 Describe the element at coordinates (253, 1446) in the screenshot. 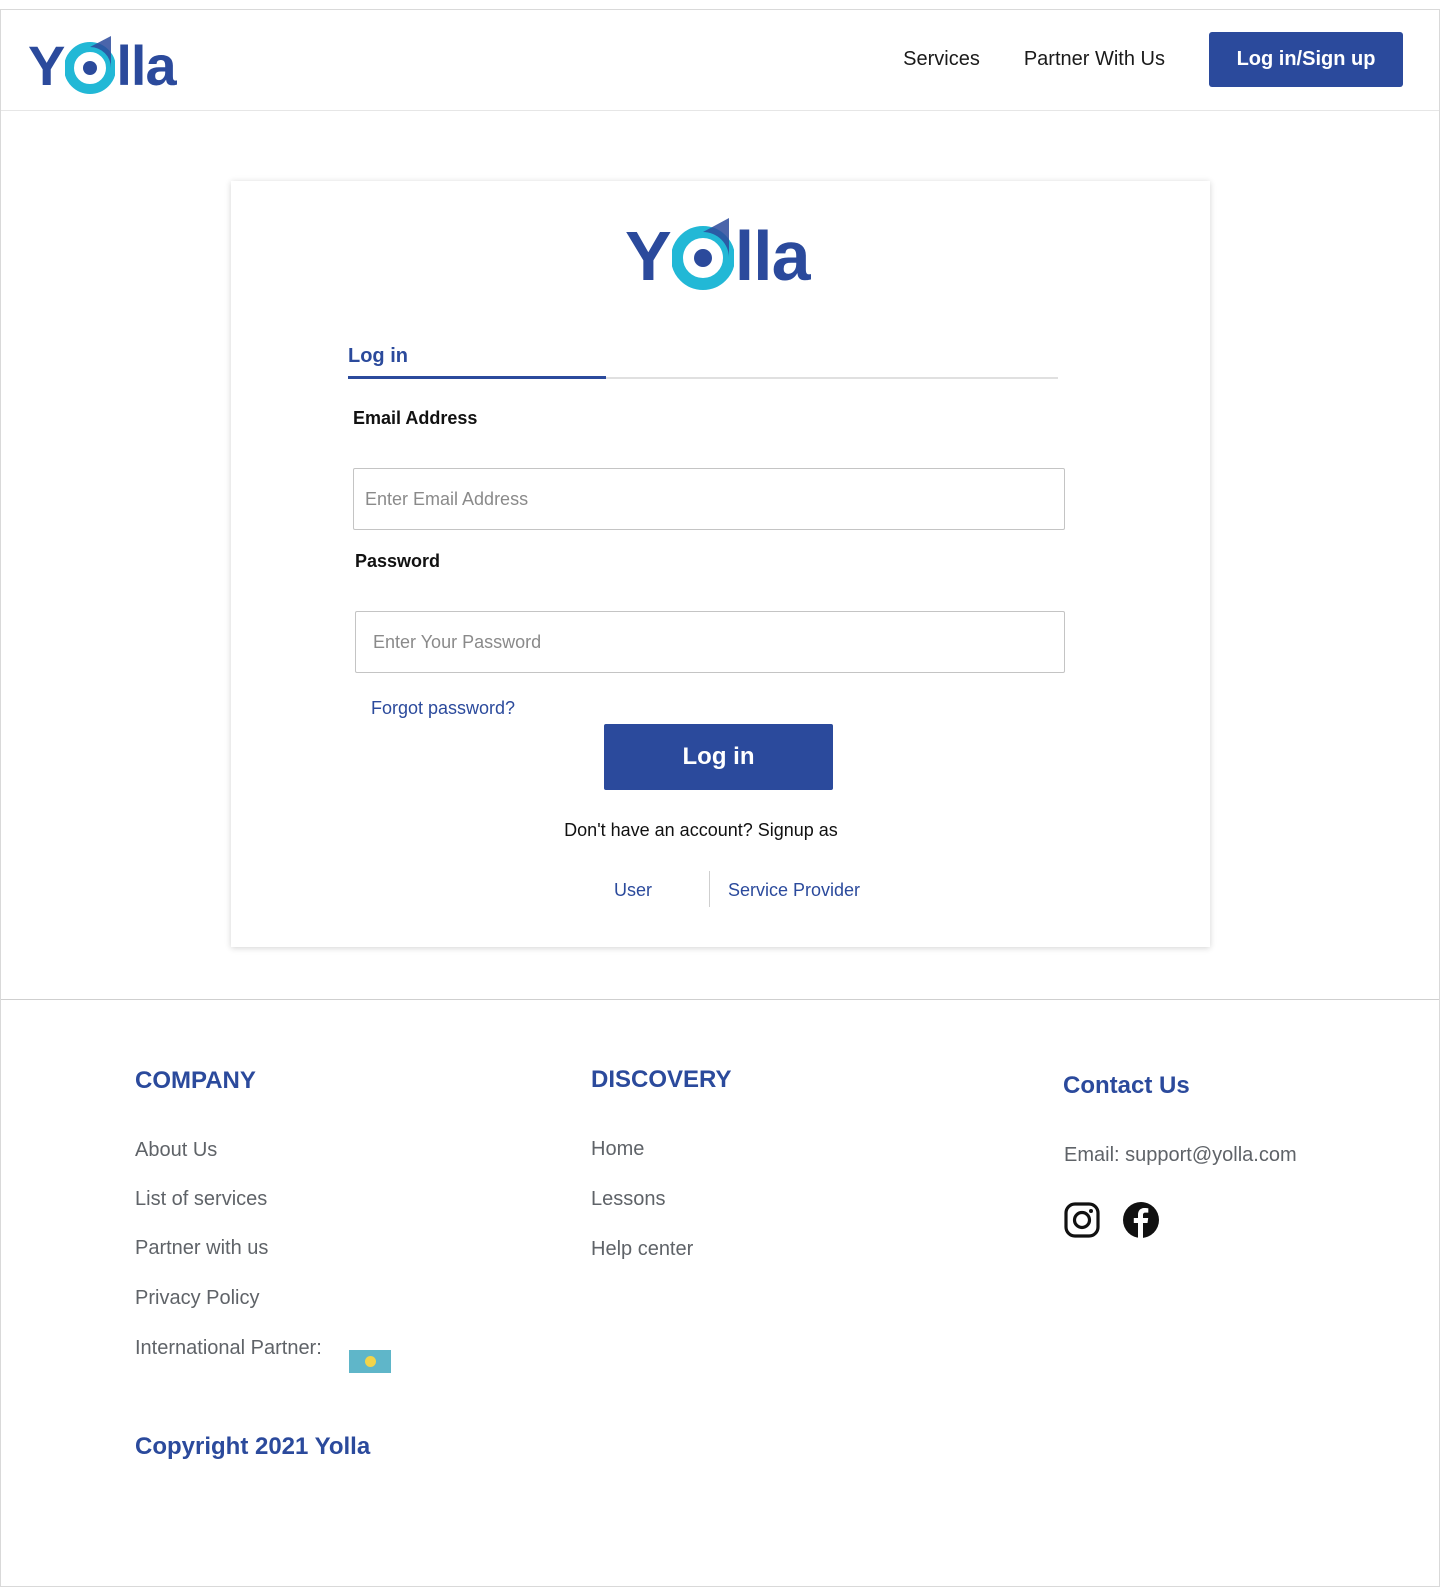

I see `footer-copyright: Copyright 2021 Yolla` at that location.